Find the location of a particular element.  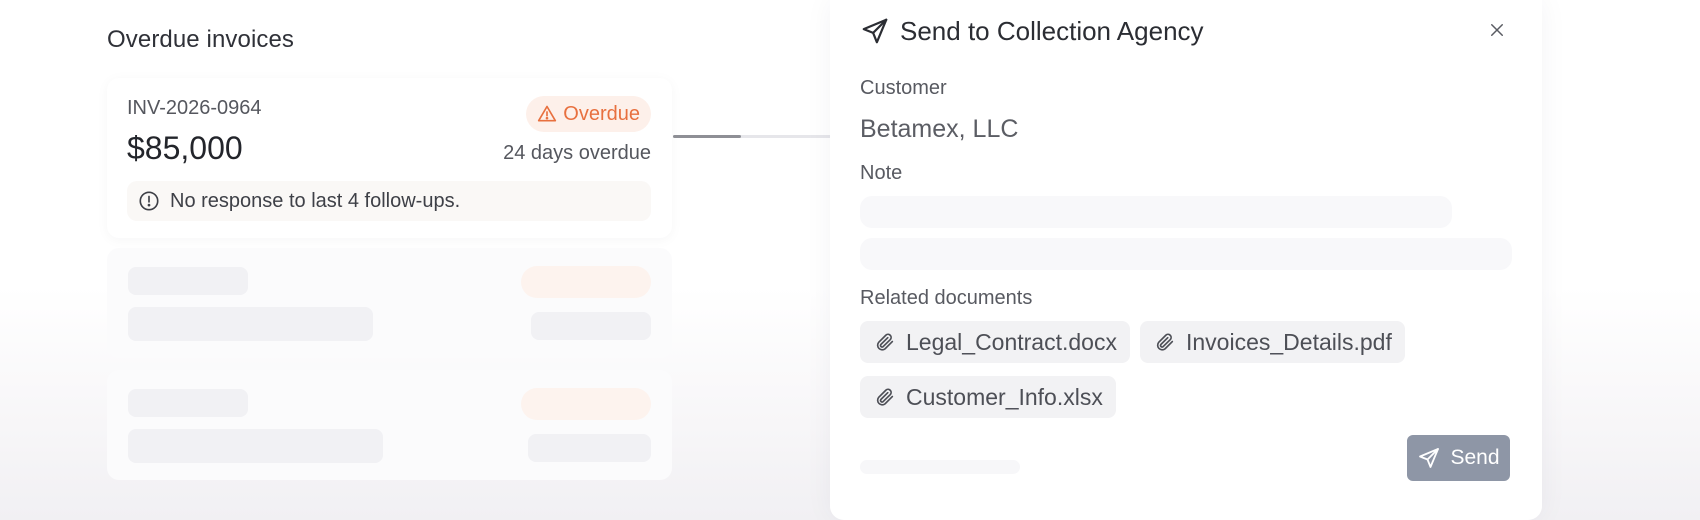

section-title: Overdue invoices is located at coordinates (201, 39).